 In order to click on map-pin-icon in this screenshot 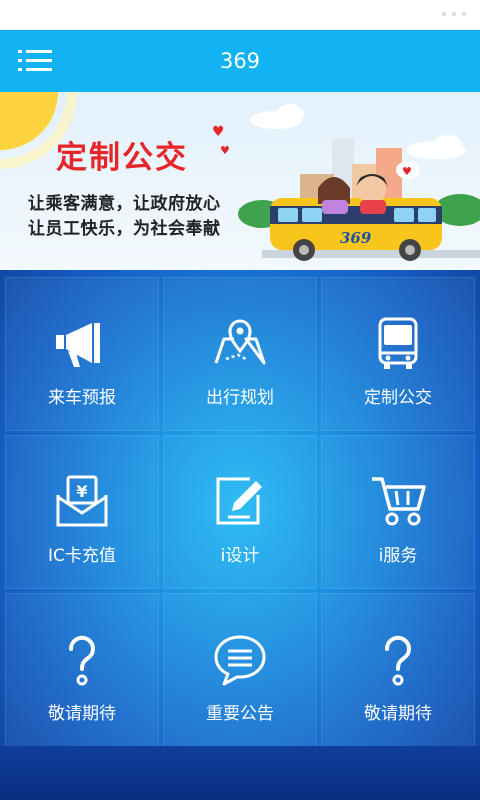, I will do `click(240, 342)`.